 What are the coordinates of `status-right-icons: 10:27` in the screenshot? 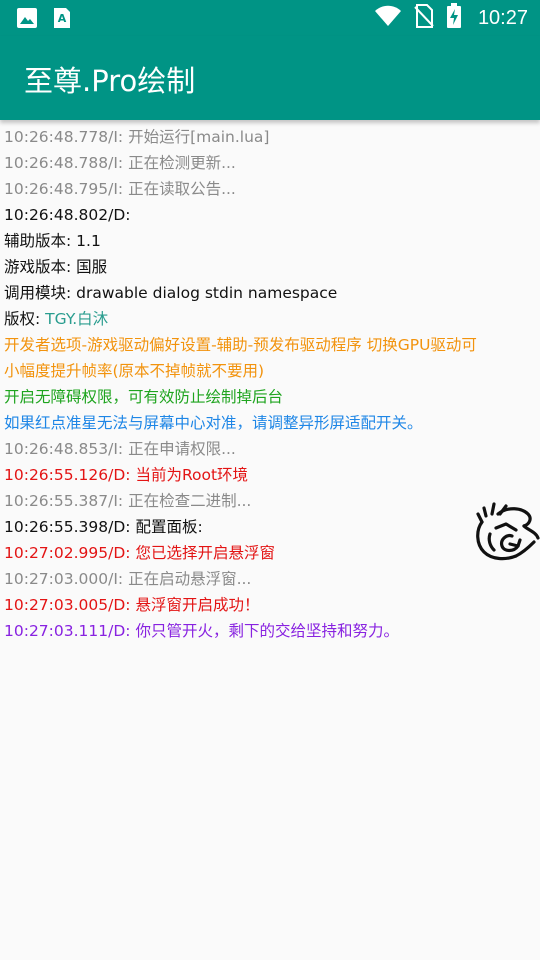 It's located at (451, 18).